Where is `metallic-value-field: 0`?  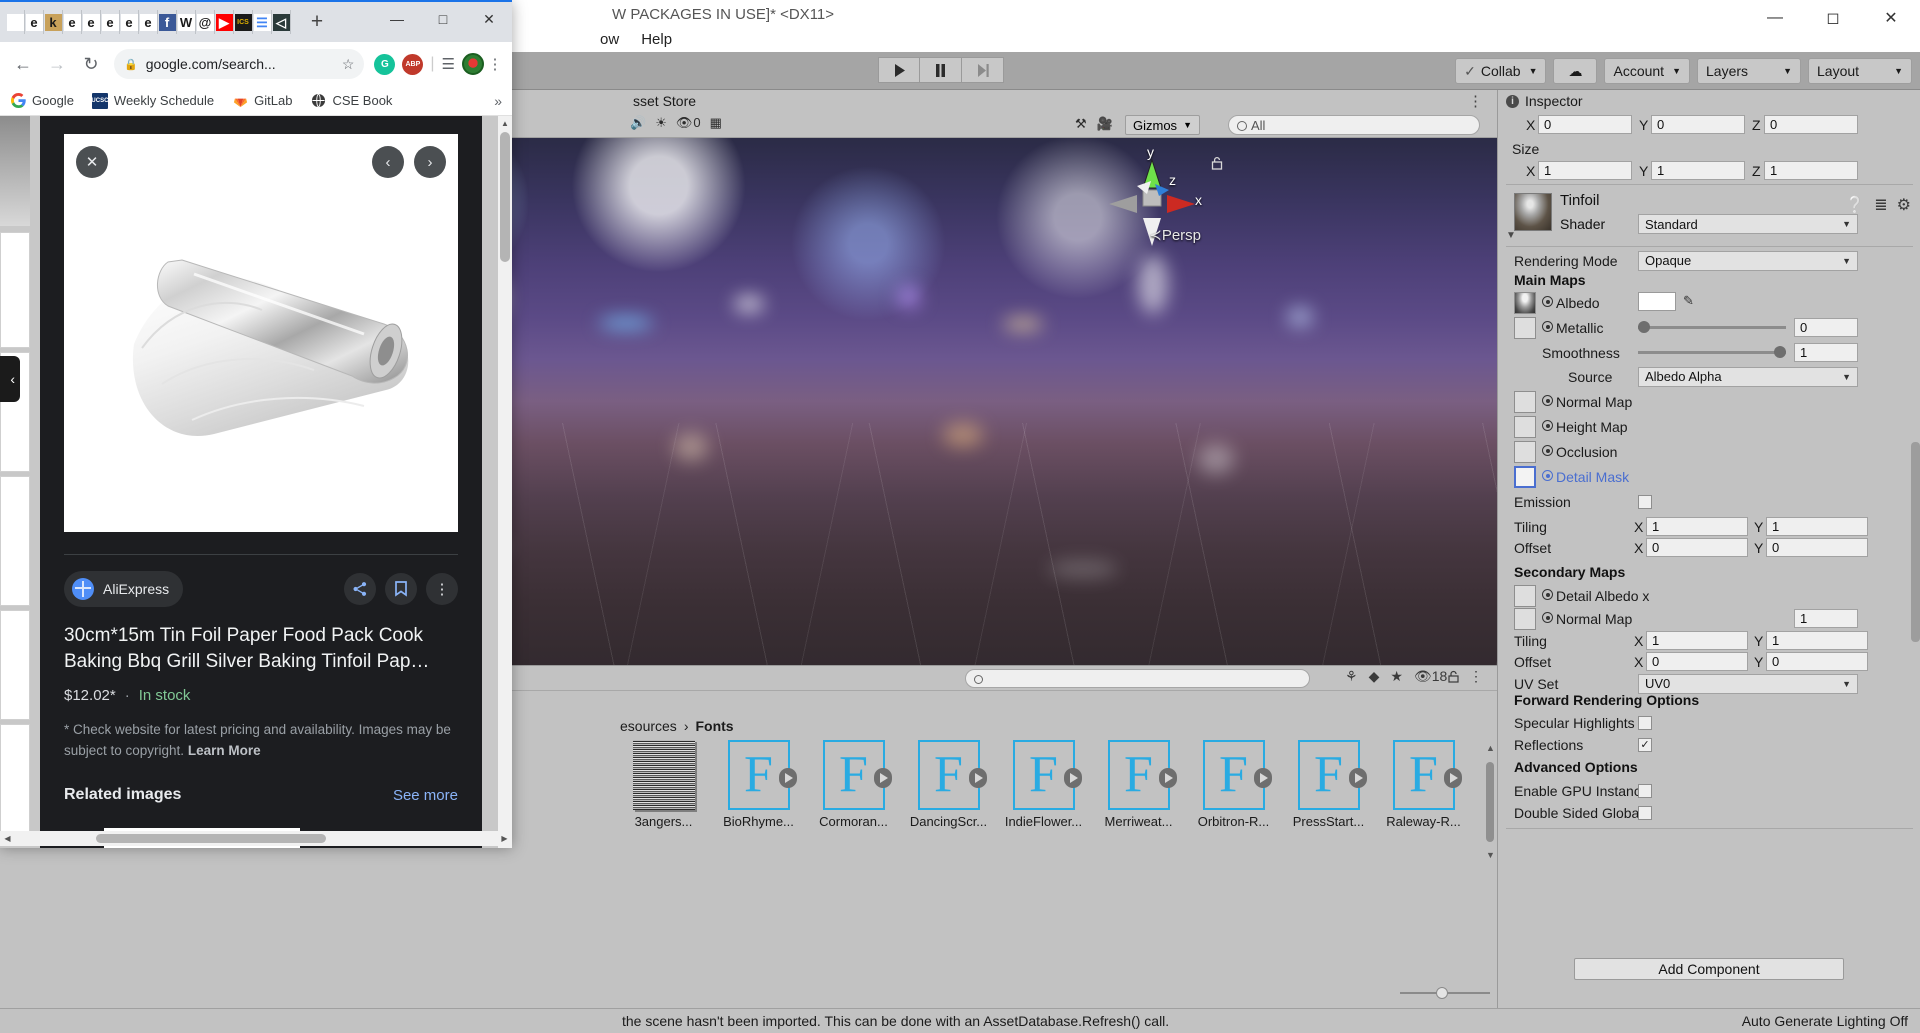
metallic-value-field: 0 is located at coordinates (1826, 327).